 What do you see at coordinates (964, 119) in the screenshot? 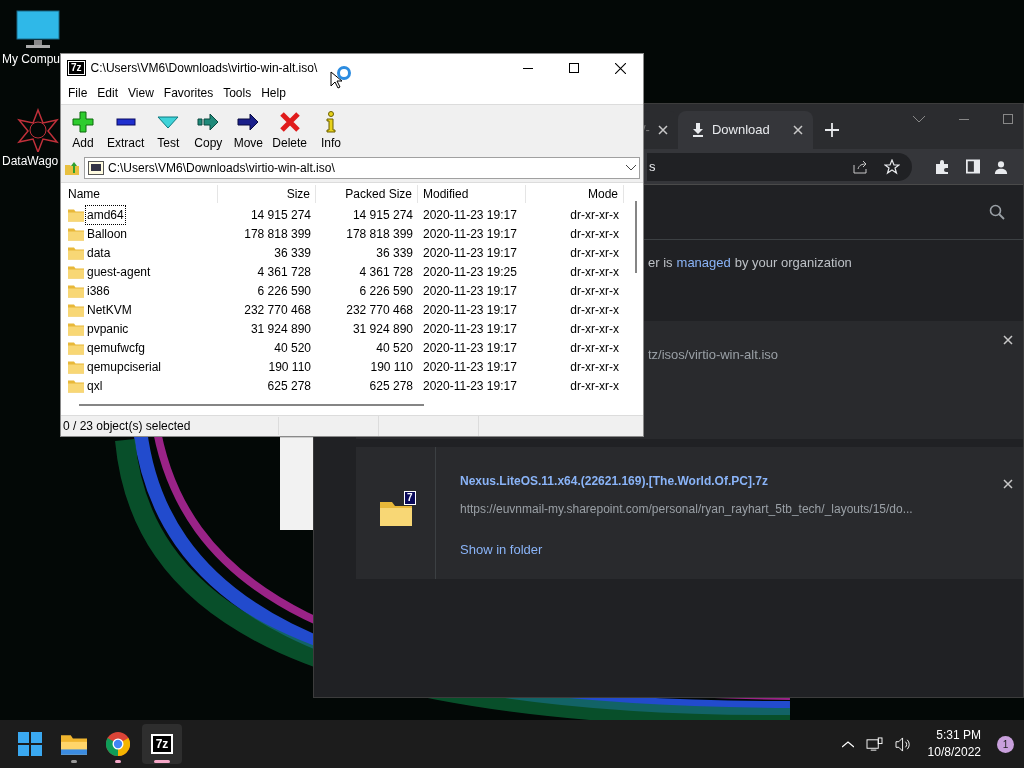
I see `minimize-icon` at bounding box center [964, 119].